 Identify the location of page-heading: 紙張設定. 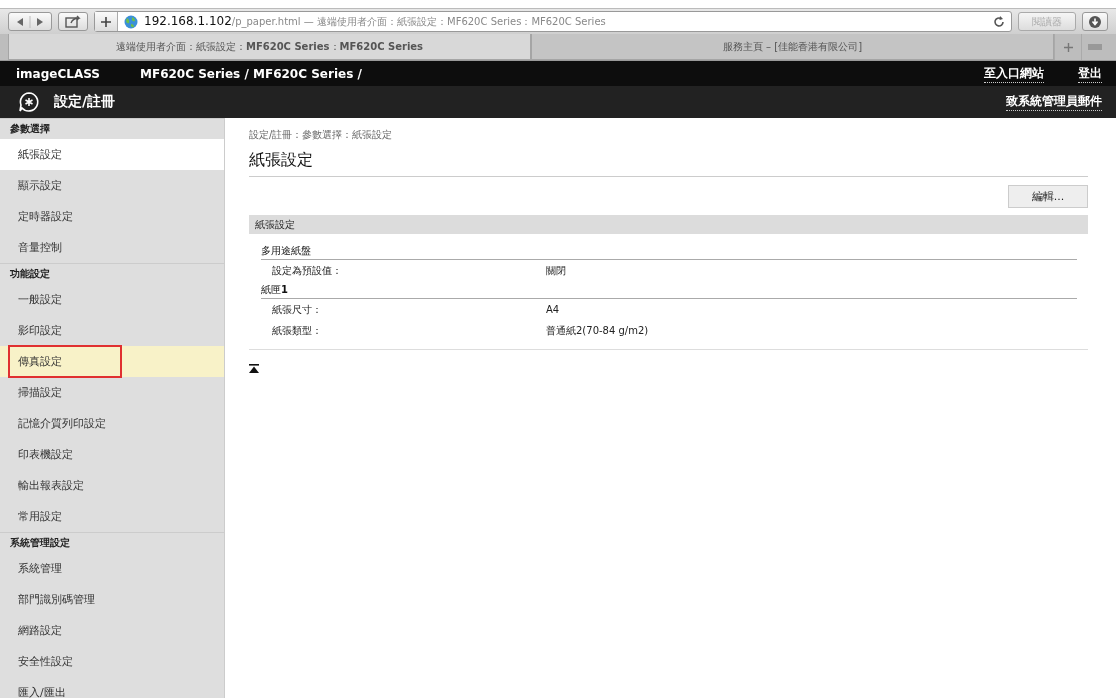
(668, 159).